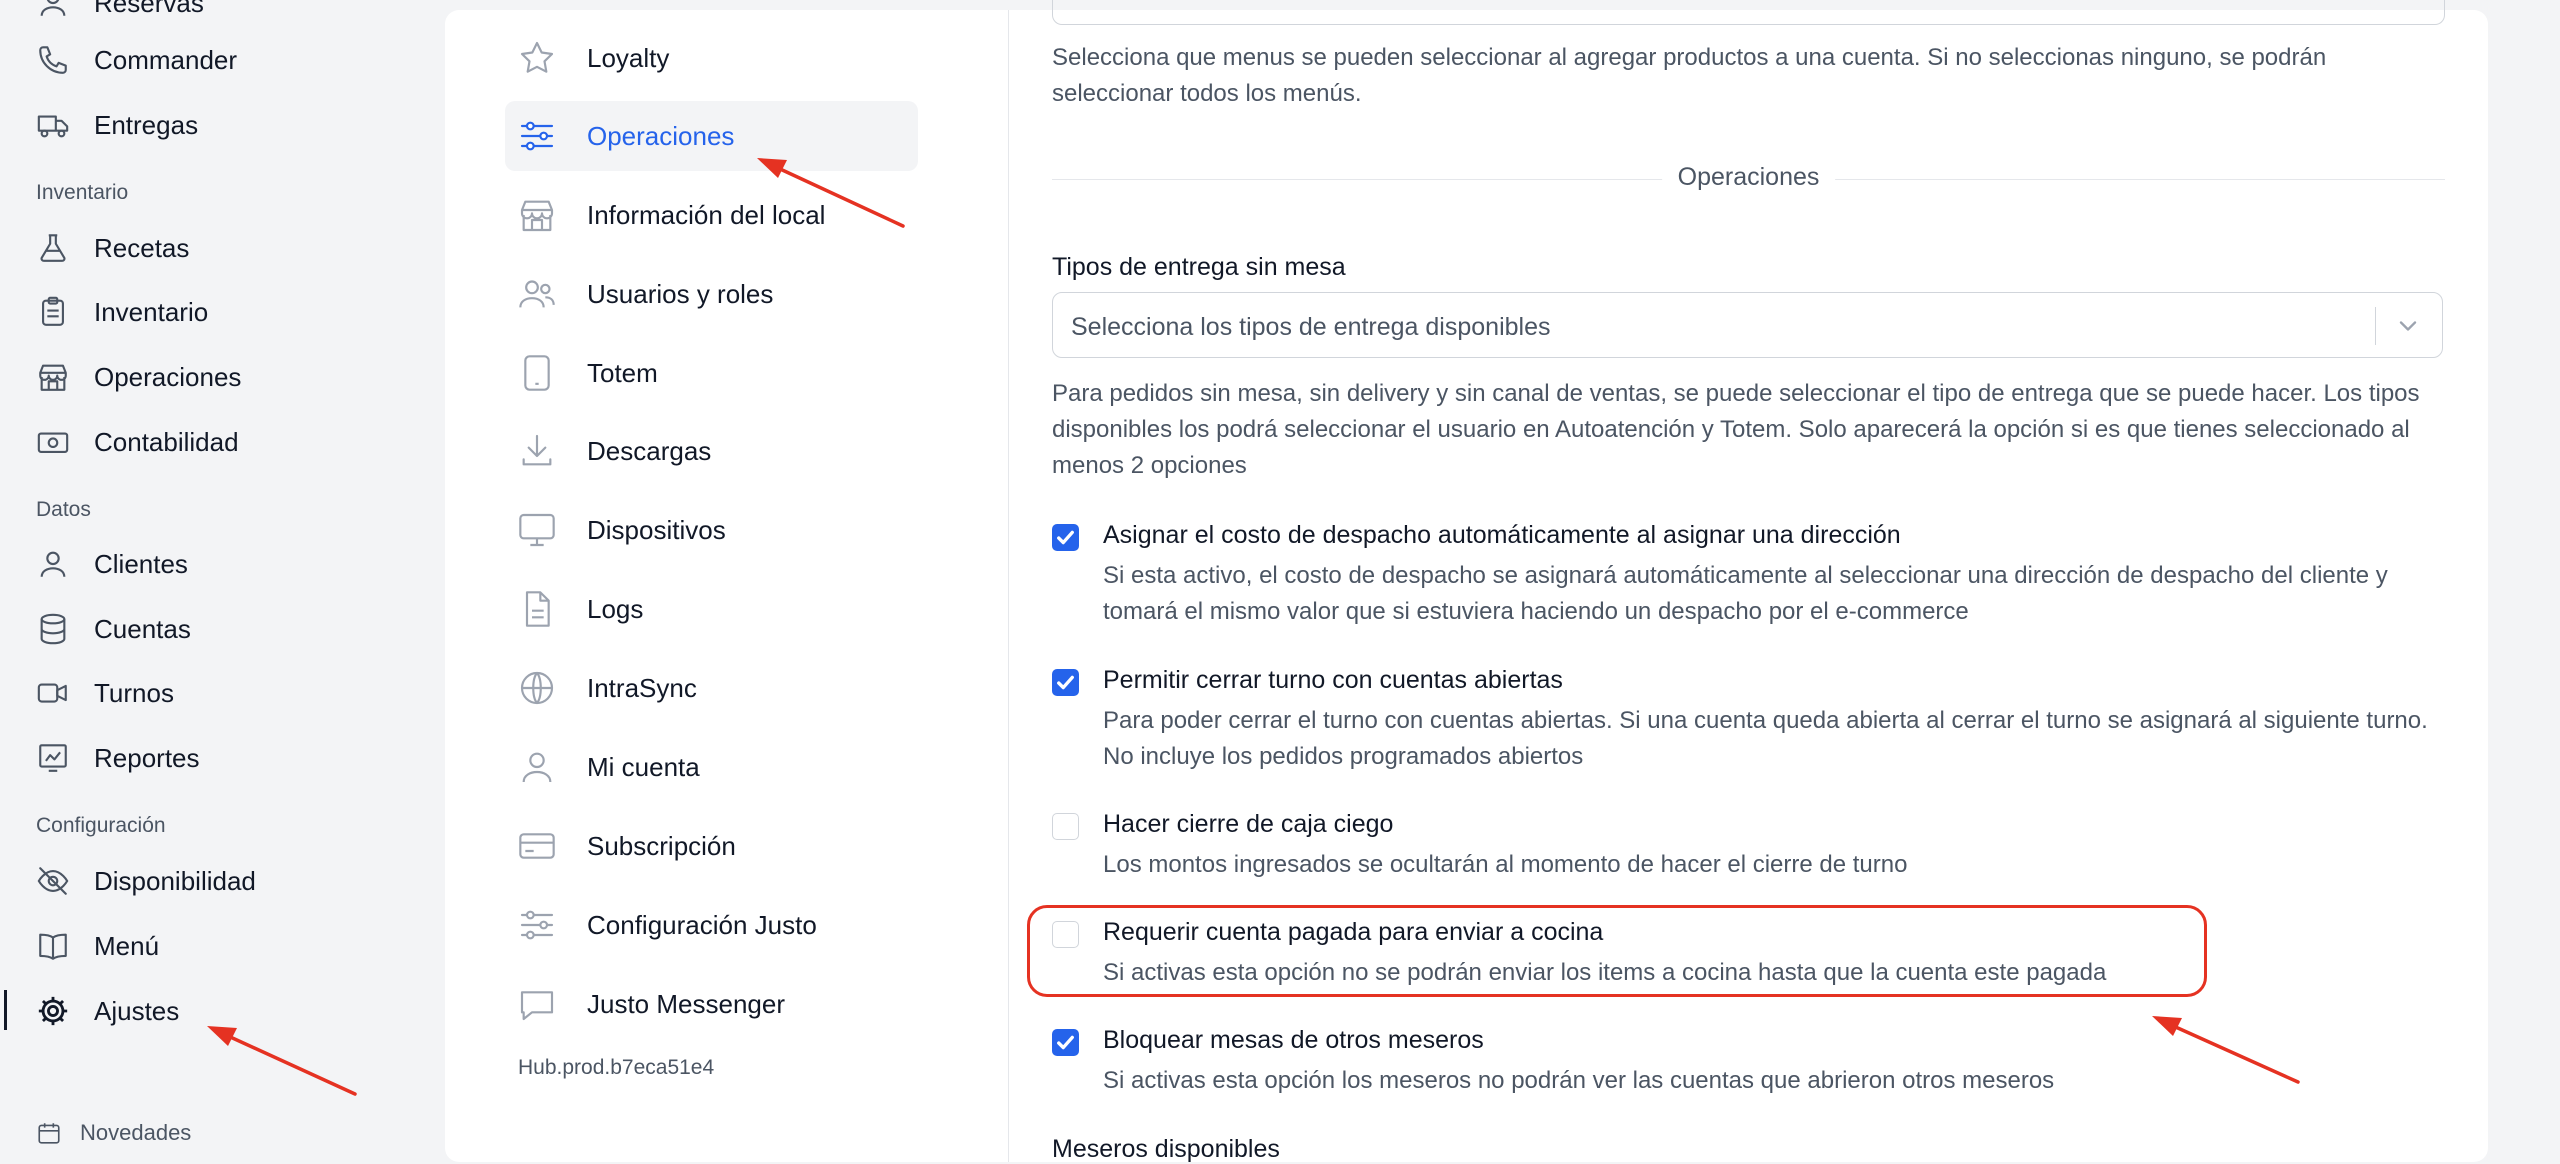 The height and width of the screenshot is (1164, 2560). What do you see at coordinates (711, 846) in the screenshot?
I see `settings-nav-subscripcion: Subscripción` at bounding box center [711, 846].